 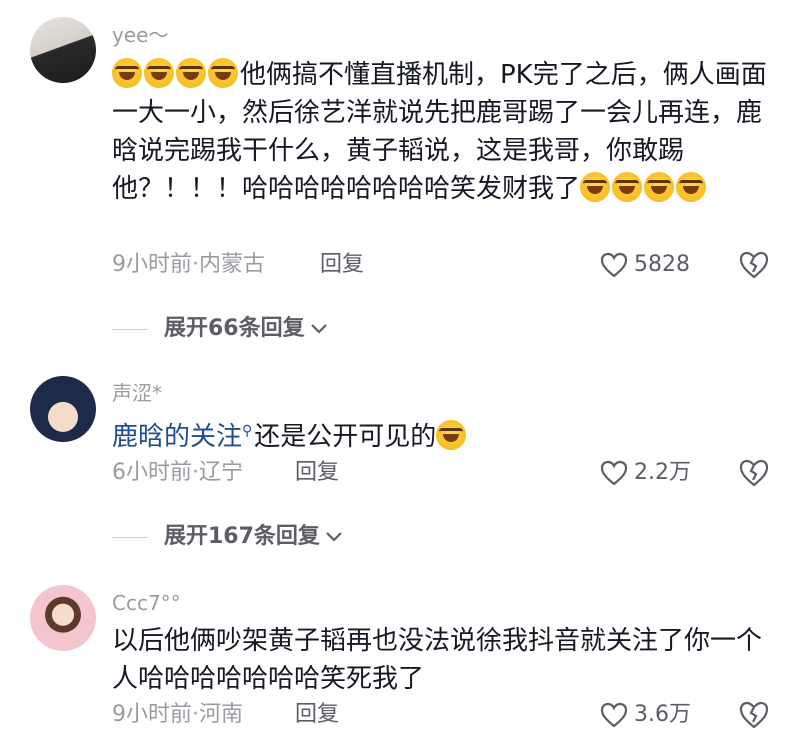 What do you see at coordinates (234, 328) in the screenshot?
I see `expand-replies-label: 展开66条回复` at bounding box center [234, 328].